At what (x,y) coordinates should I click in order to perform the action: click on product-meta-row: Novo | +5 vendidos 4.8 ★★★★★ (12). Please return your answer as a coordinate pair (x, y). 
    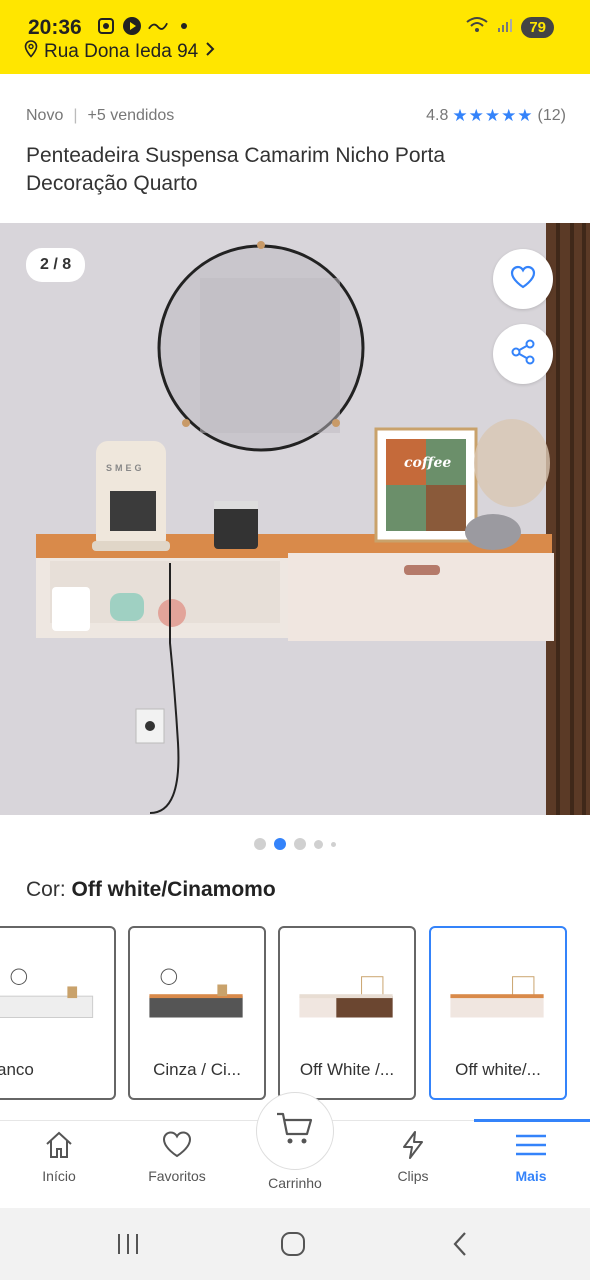
    Looking at the image, I should click on (296, 116).